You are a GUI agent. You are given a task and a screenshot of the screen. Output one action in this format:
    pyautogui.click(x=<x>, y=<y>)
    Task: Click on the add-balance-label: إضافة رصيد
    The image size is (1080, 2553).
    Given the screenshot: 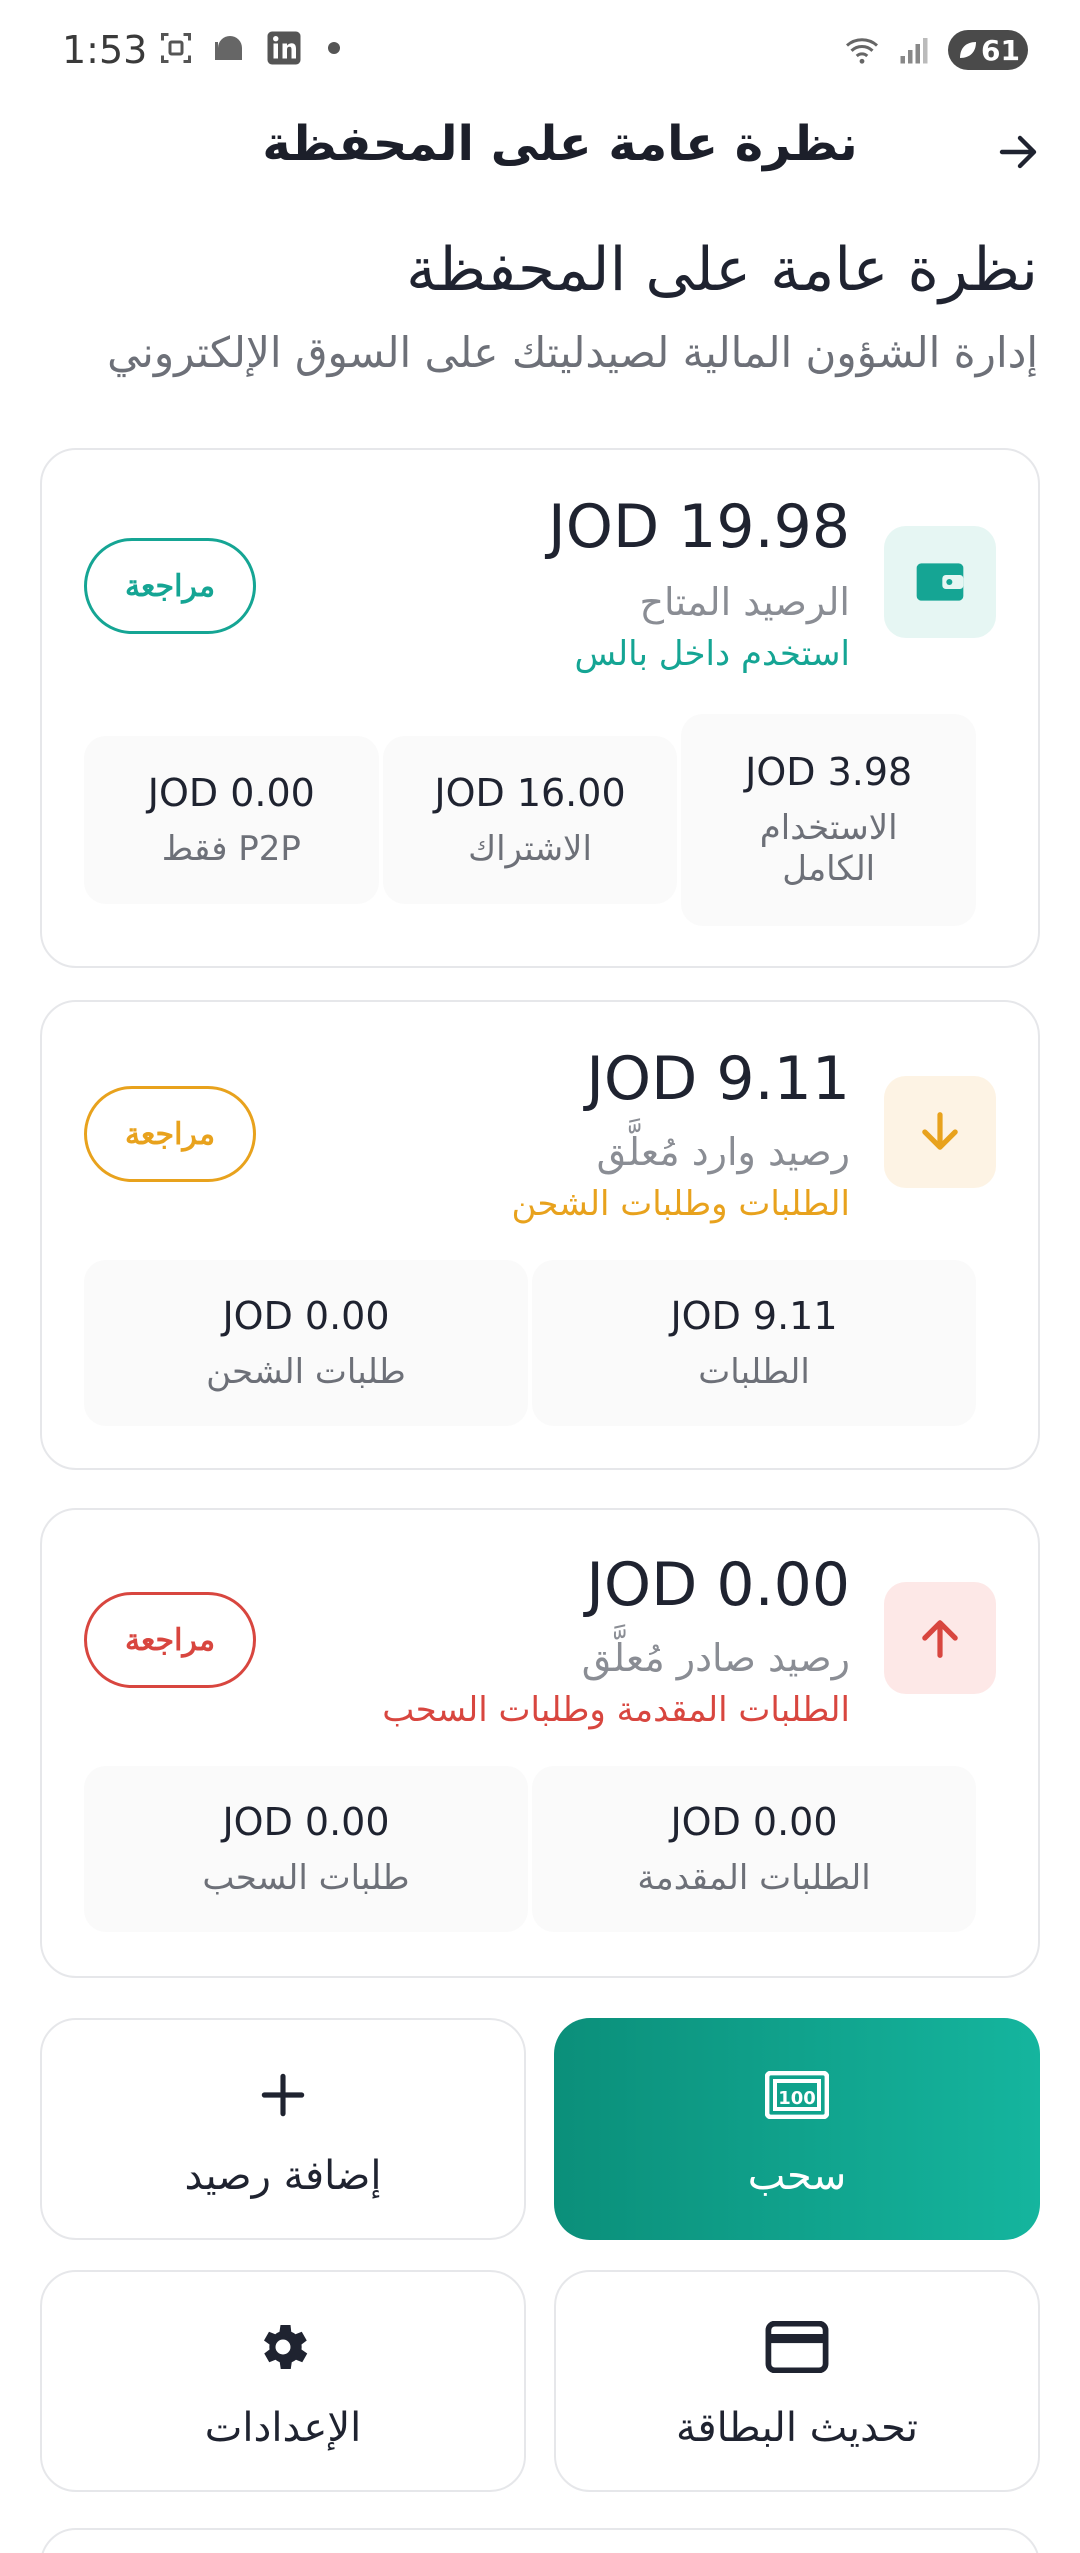 What is the action you would take?
    pyautogui.click(x=283, y=2176)
    